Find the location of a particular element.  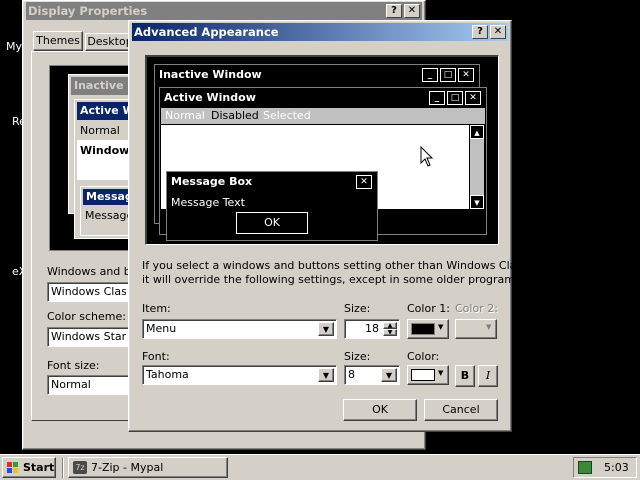

item-label: Item: is located at coordinates (156, 308).